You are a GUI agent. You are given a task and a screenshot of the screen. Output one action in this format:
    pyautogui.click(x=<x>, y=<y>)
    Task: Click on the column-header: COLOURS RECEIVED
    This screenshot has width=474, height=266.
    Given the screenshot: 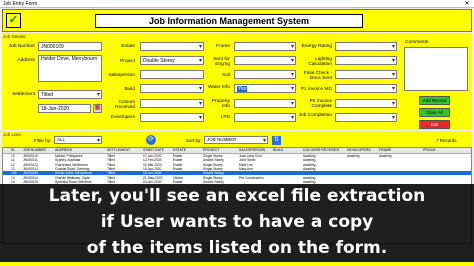 What is the action you would take?
    pyautogui.click(x=321, y=150)
    